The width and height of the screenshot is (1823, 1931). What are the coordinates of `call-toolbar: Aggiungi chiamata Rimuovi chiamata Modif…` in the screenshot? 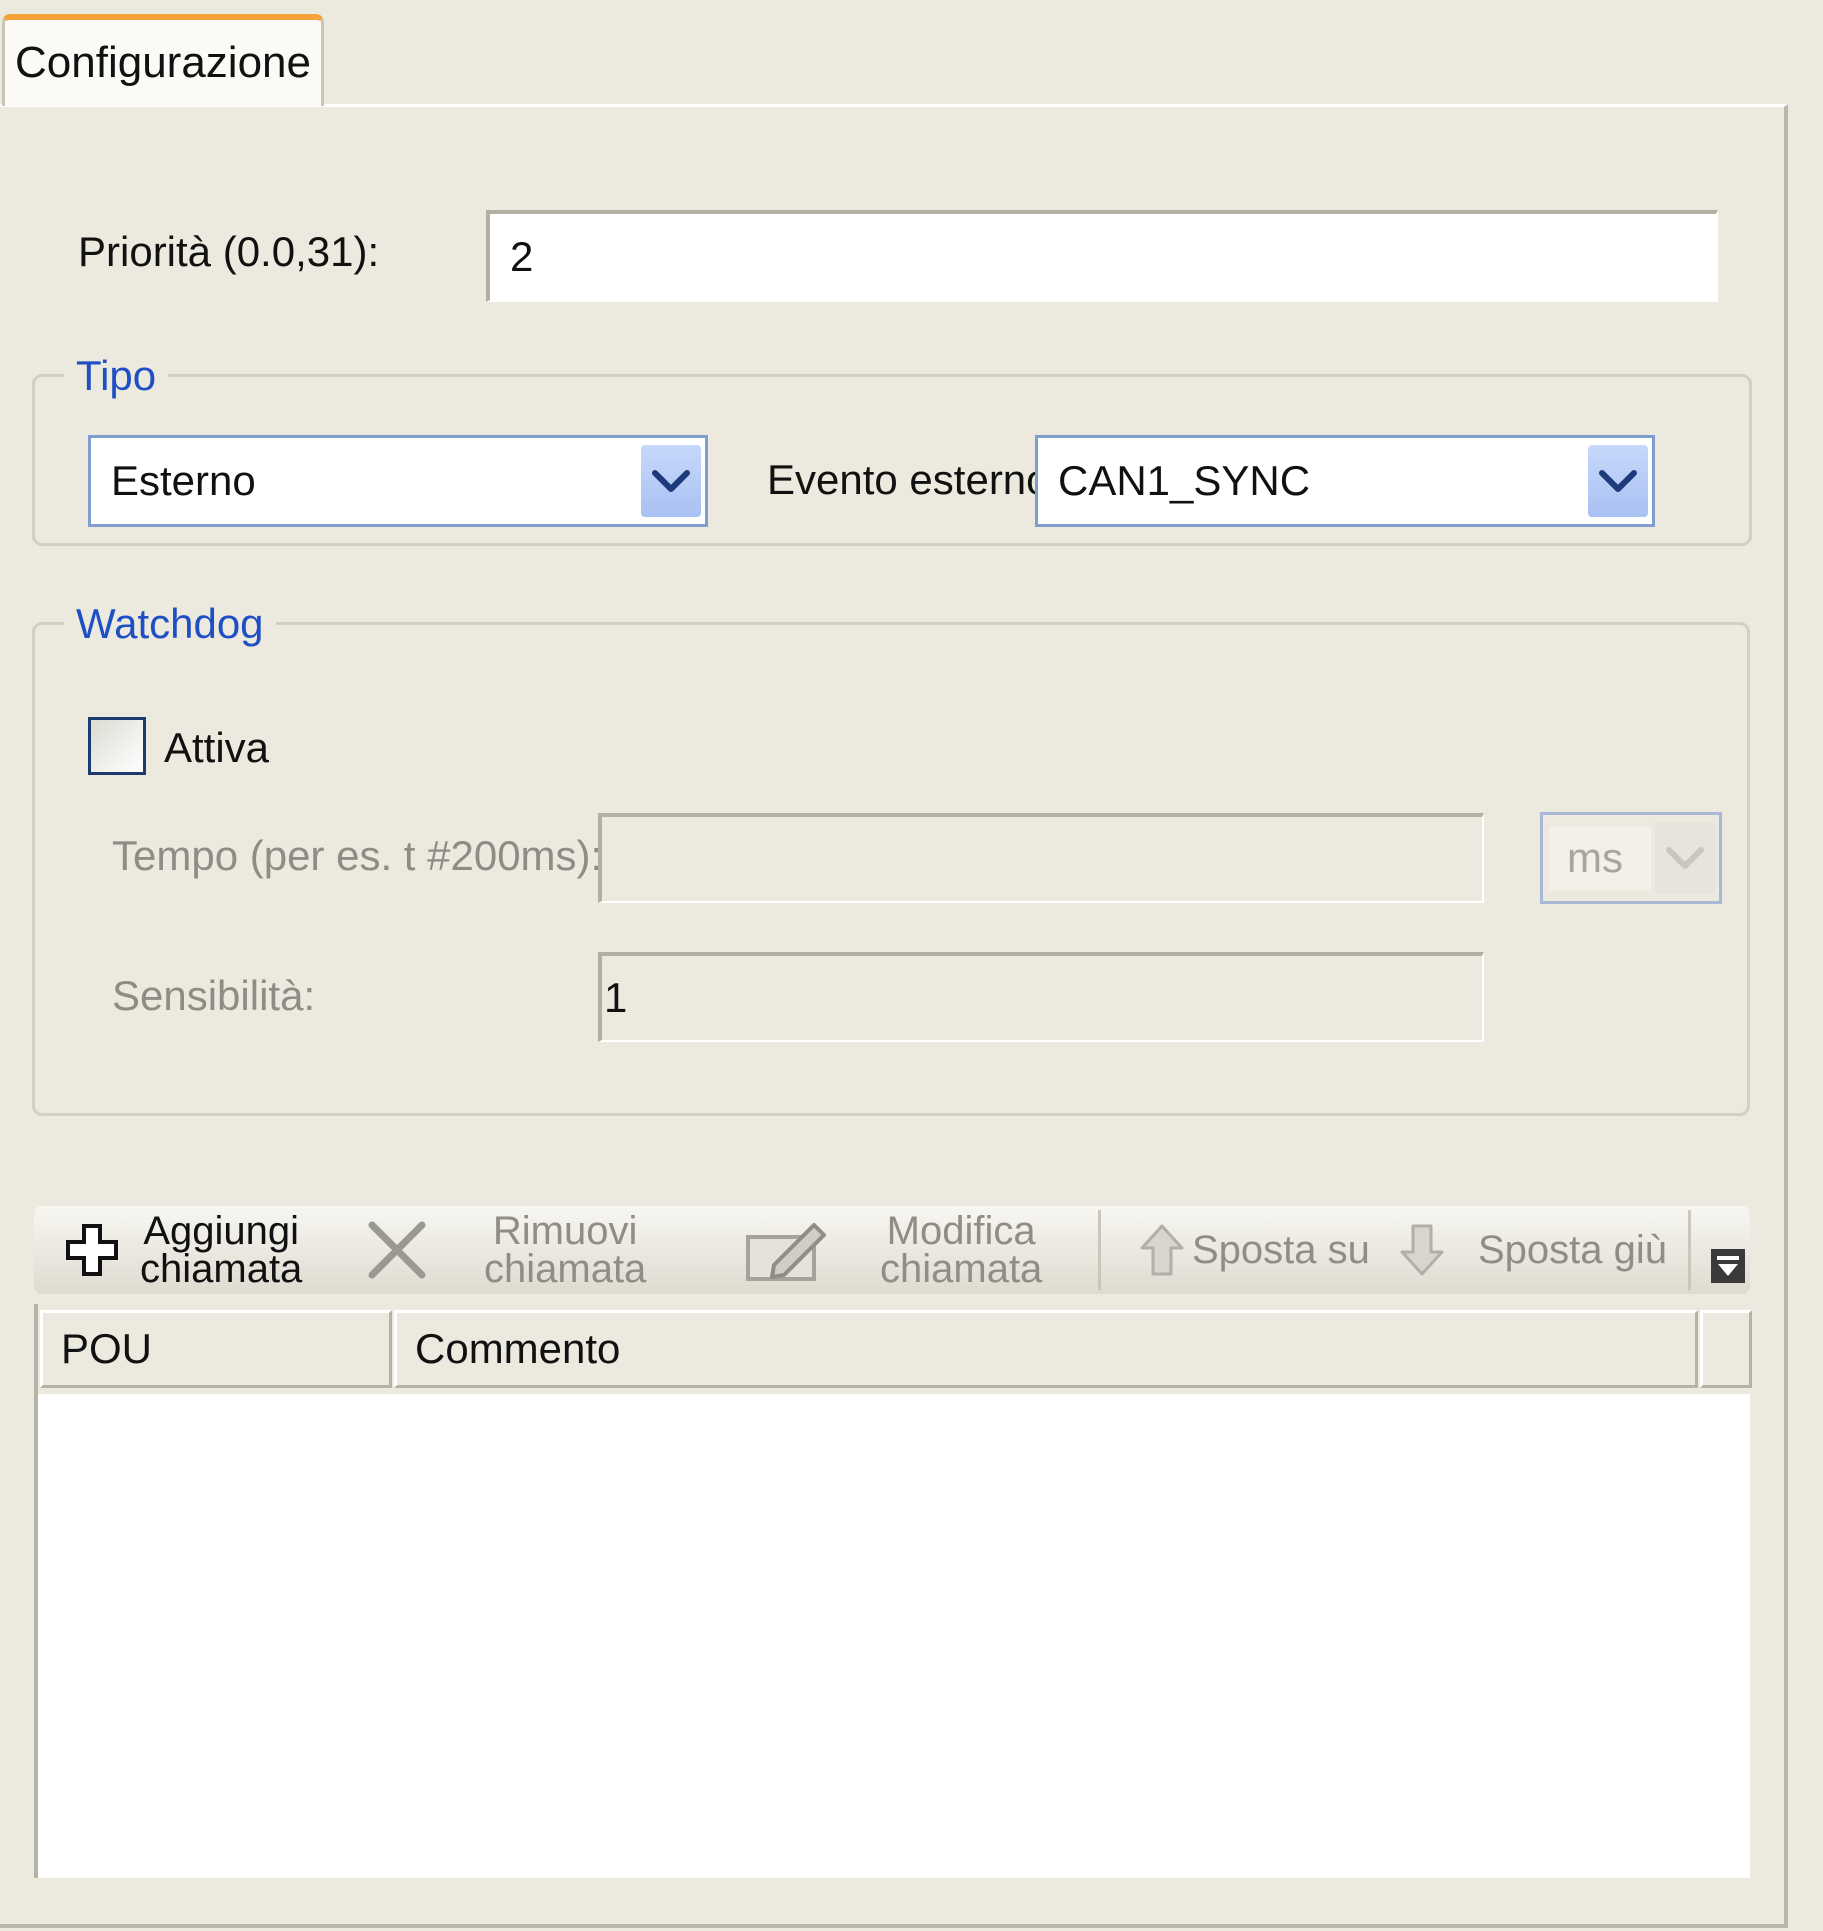 It's located at (892, 1250).